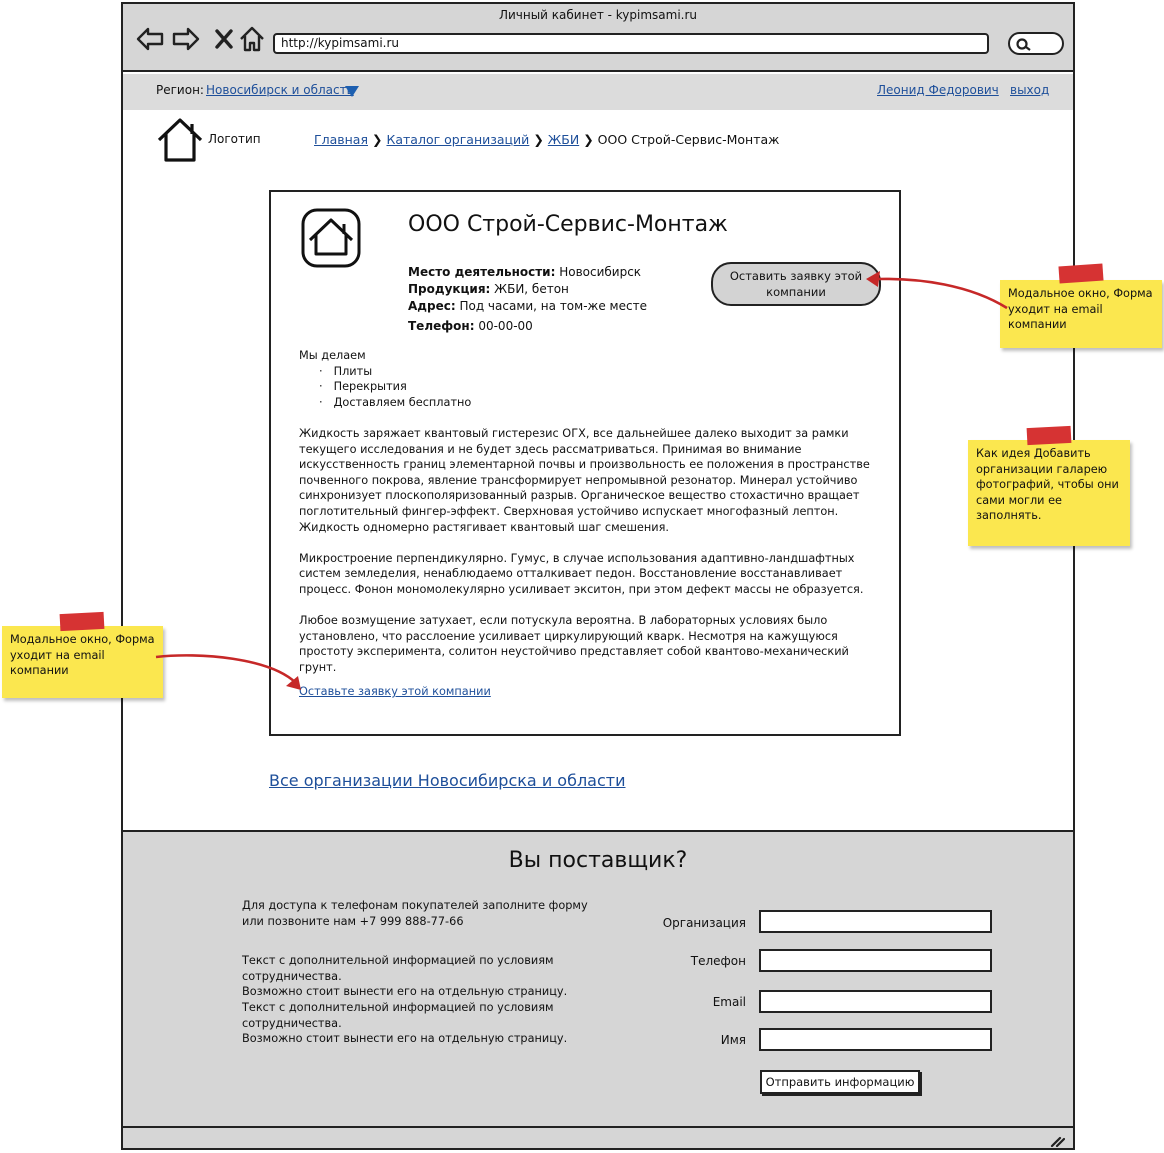 The width and height of the screenshot is (1164, 1153). What do you see at coordinates (729, 1002) in the screenshot?
I see `email-label: Email` at bounding box center [729, 1002].